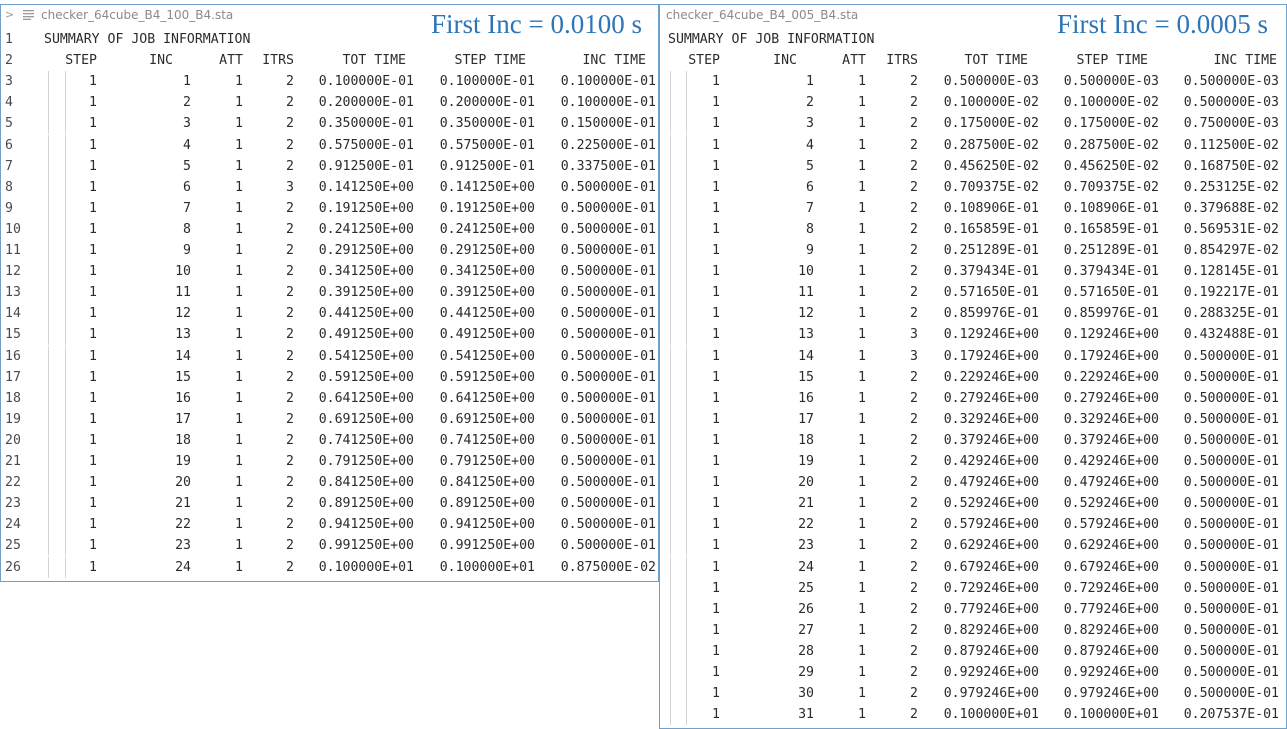 The height and width of the screenshot is (729, 1287). Describe the element at coordinates (762, 15) in the screenshot. I see `file-name: checker_64cube_B4_005_B4.sta` at that location.